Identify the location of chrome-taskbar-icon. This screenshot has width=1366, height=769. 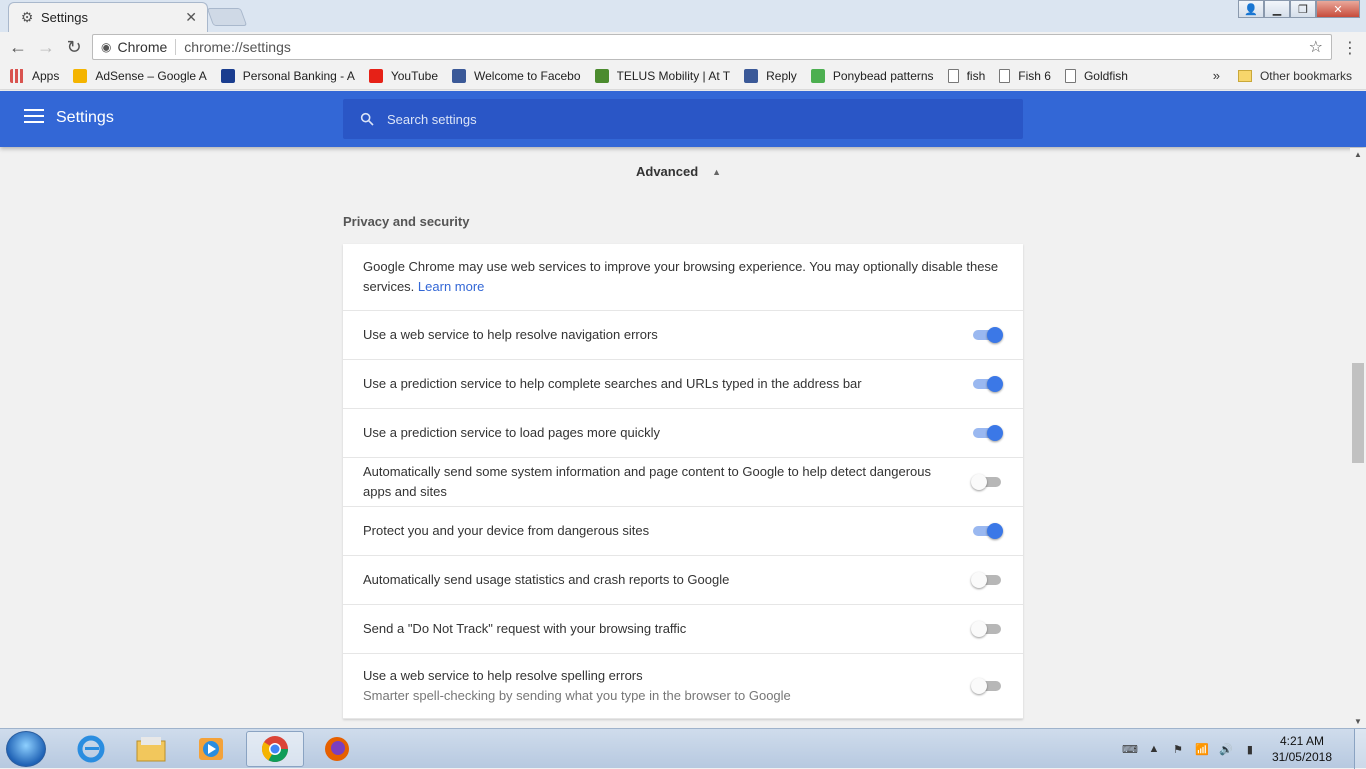
(275, 749).